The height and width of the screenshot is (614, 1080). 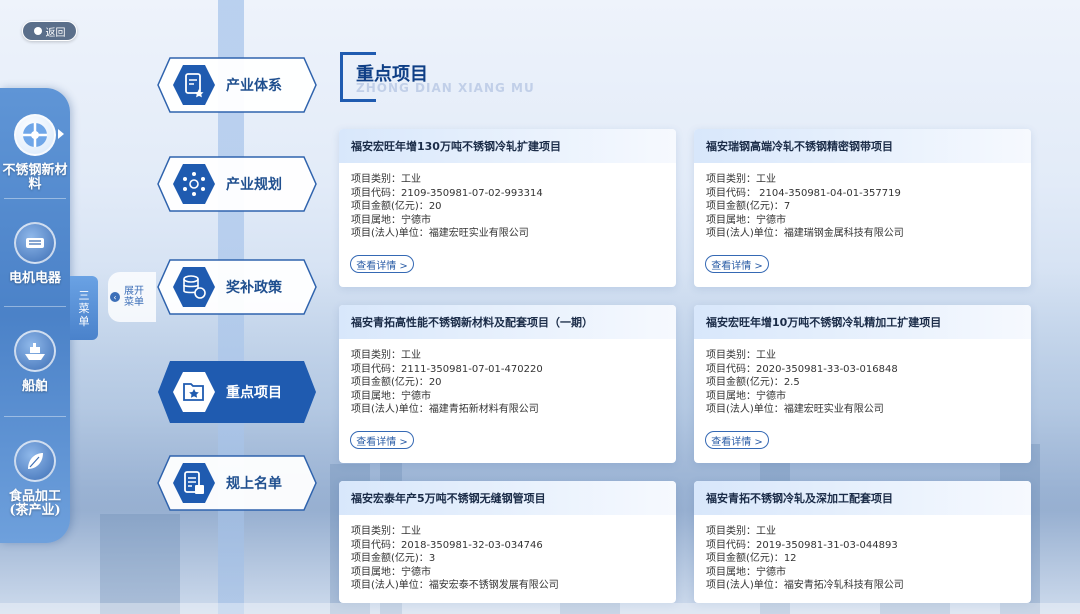 I want to click on category-sidebar: 不锈钢新材料 电机电器 船舶 食品加工(茶产业), so click(x=35, y=315).